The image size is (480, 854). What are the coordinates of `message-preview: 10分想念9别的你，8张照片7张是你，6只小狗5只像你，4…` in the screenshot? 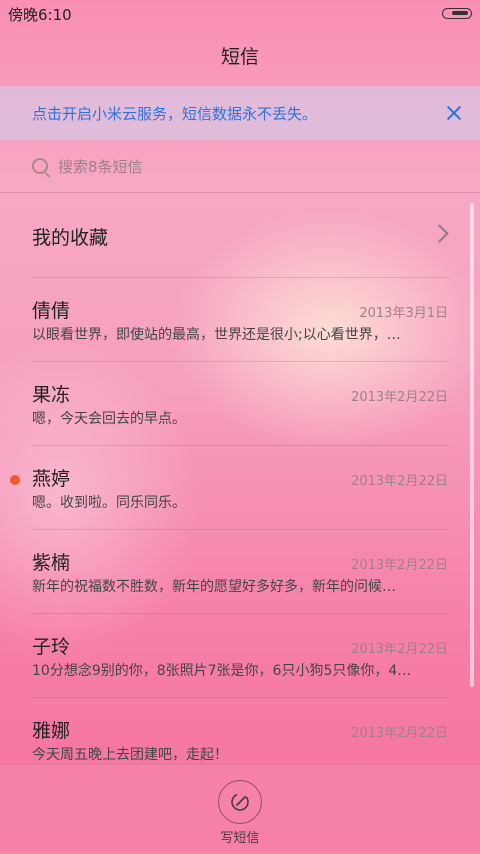 It's located at (222, 671).